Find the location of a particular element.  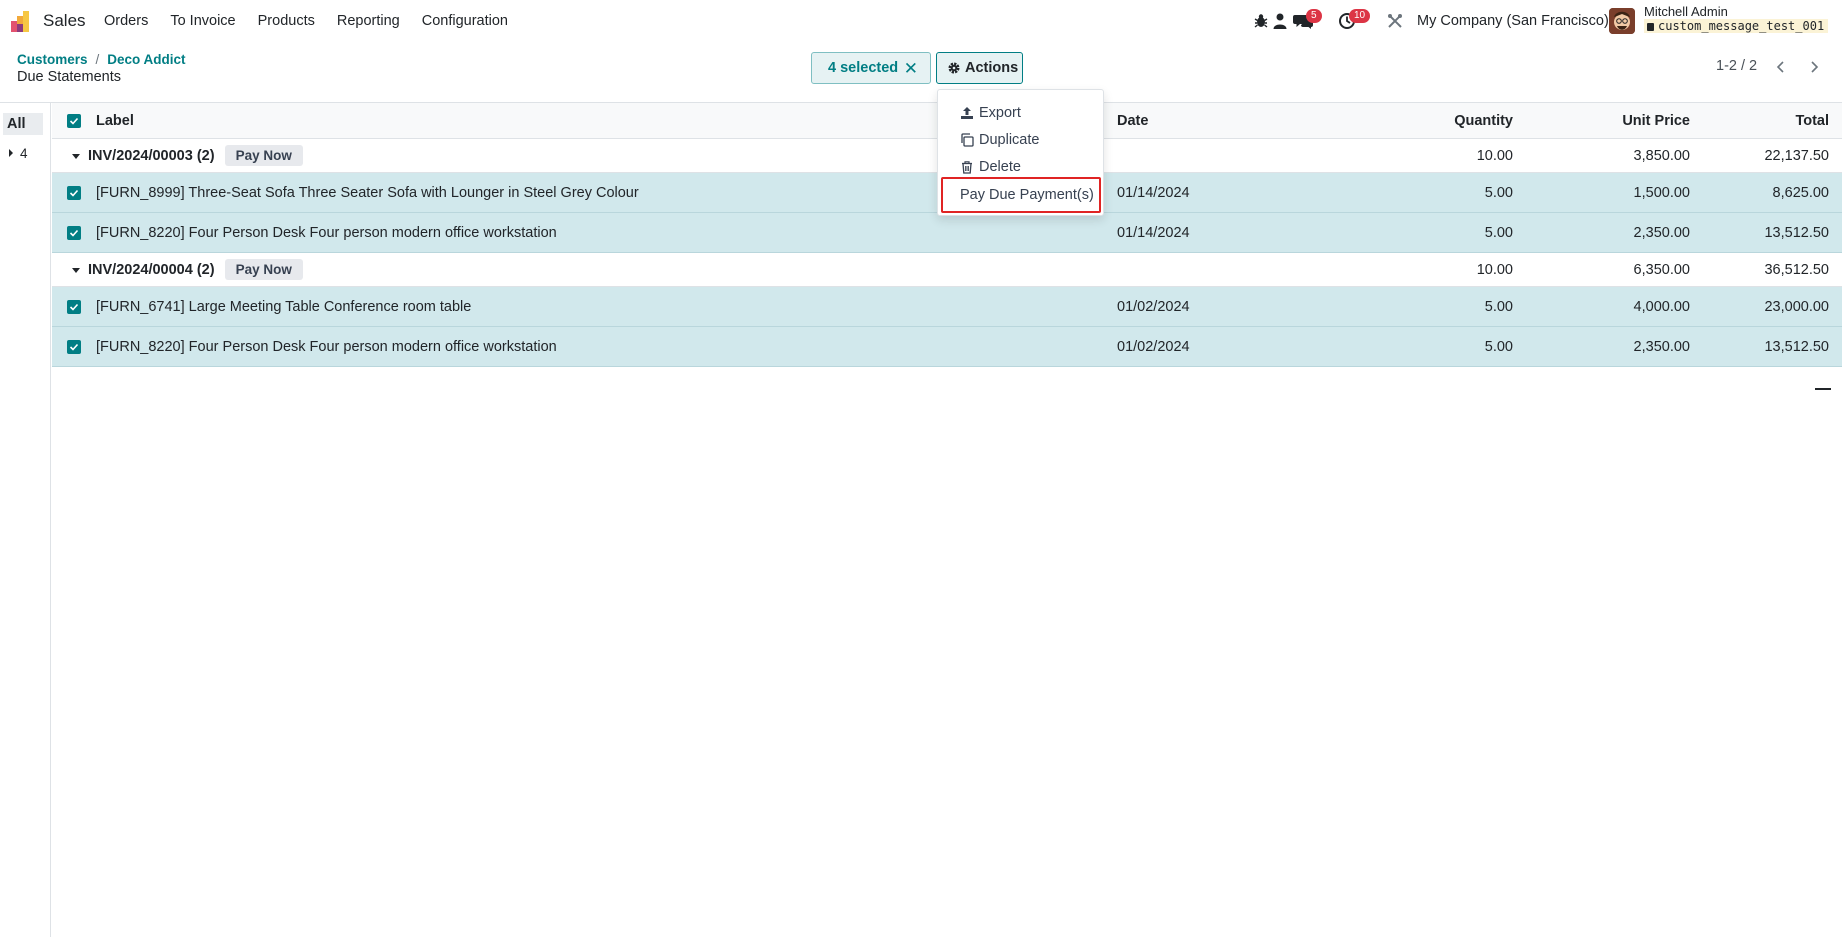

sales-app-logo-icon is located at coordinates (22, 21).